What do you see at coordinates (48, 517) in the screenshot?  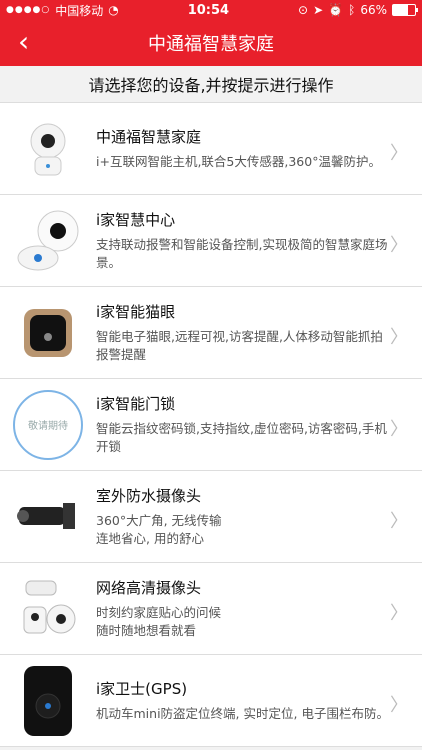 I see `outdoor-camera-icon` at bounding box center [48, 517].